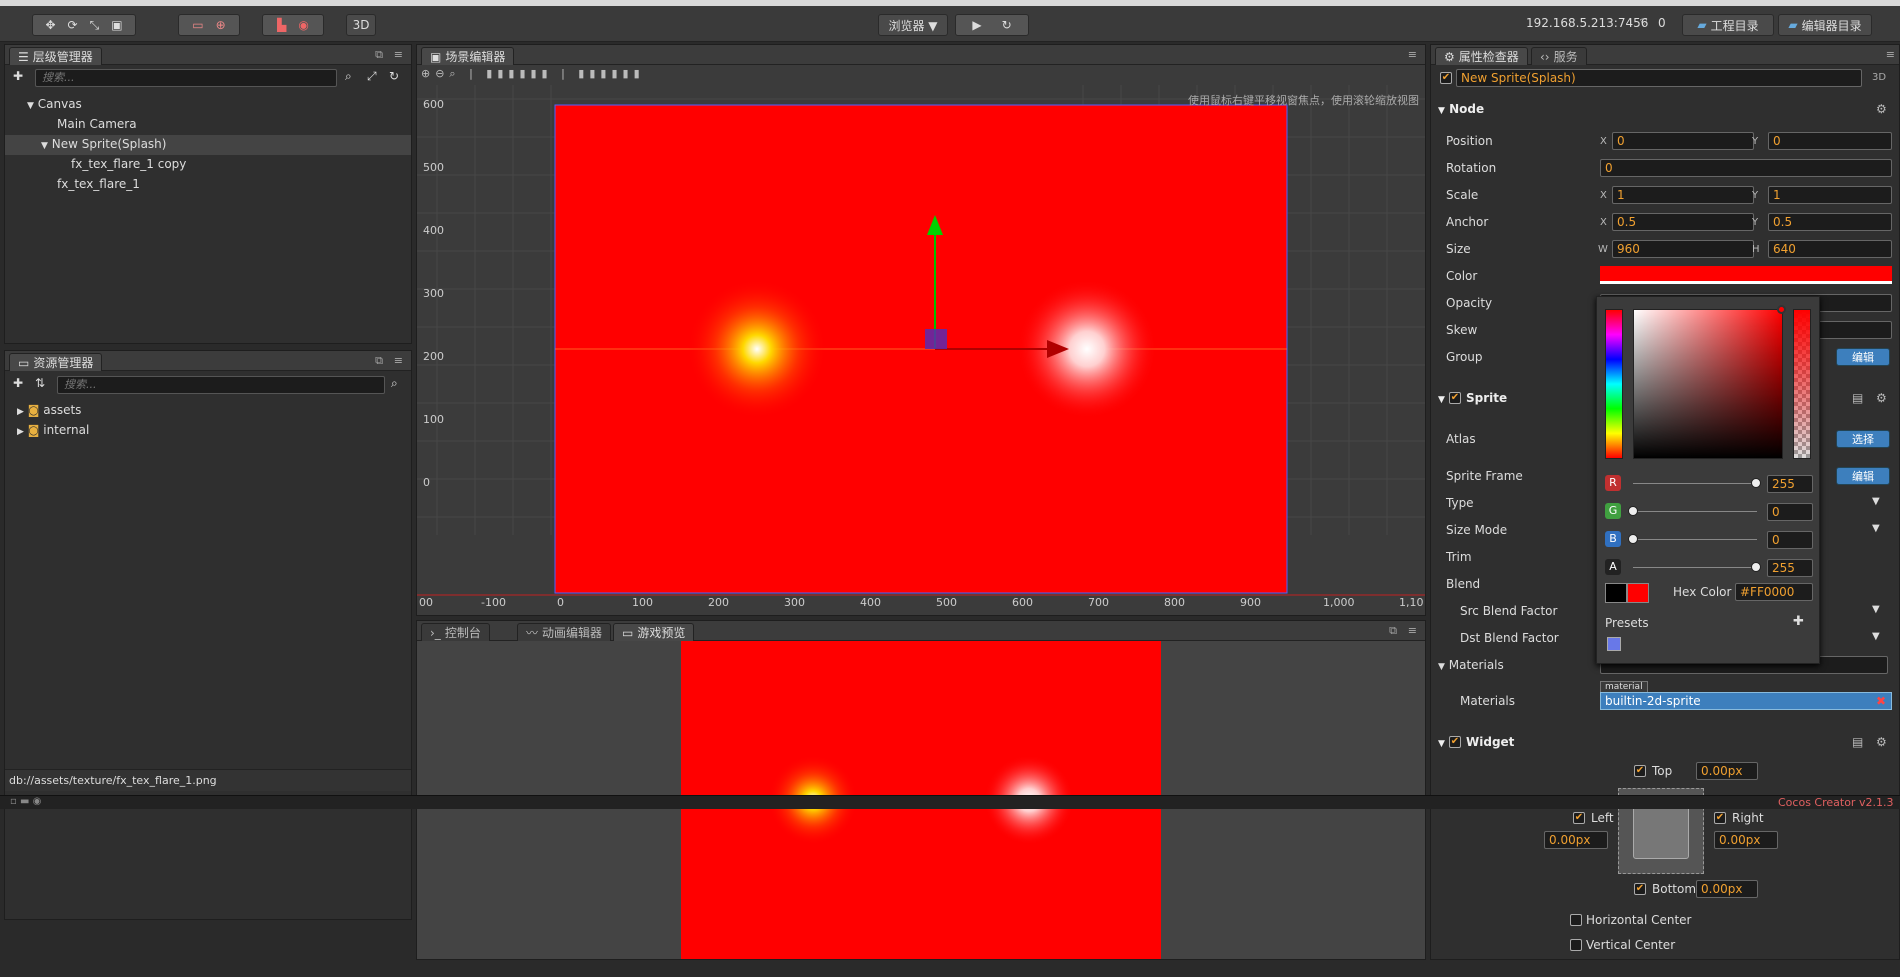 The image size is (1900, 977). I want to click on ip-address: 192.168.5.213:7456, so click(1587, 23).